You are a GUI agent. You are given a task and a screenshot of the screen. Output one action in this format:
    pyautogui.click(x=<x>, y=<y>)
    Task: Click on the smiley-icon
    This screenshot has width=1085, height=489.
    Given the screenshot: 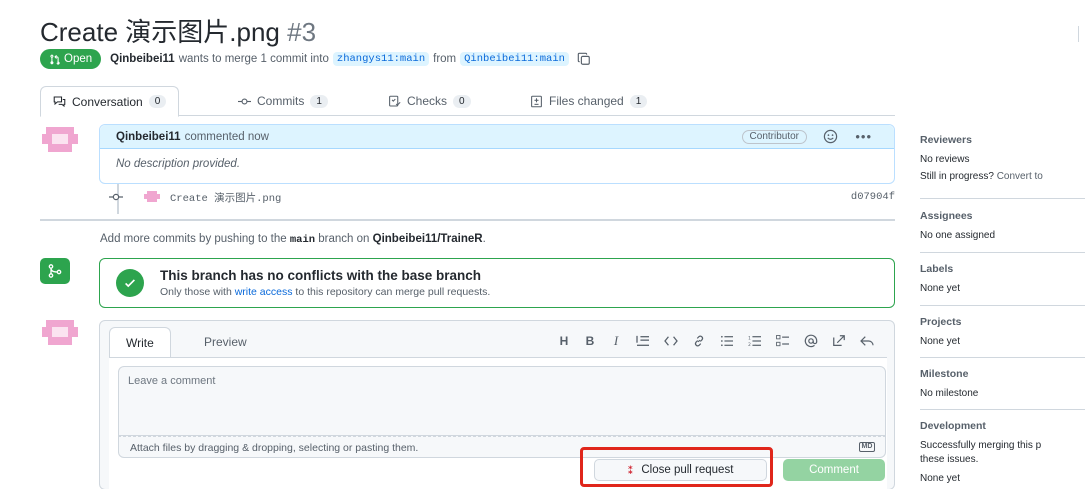 What is the action you would take?
    pyautogui.click(x=830, y=136)
    